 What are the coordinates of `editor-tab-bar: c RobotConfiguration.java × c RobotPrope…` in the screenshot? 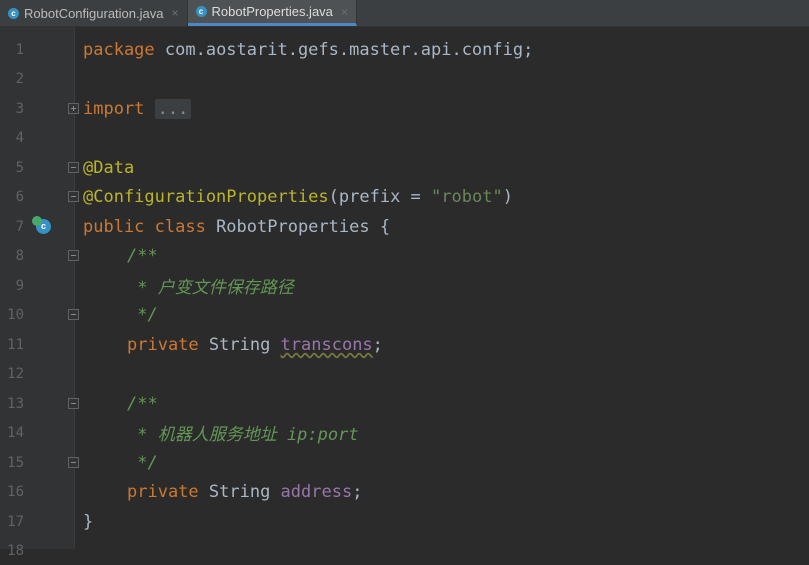 It's located at (404, 13).